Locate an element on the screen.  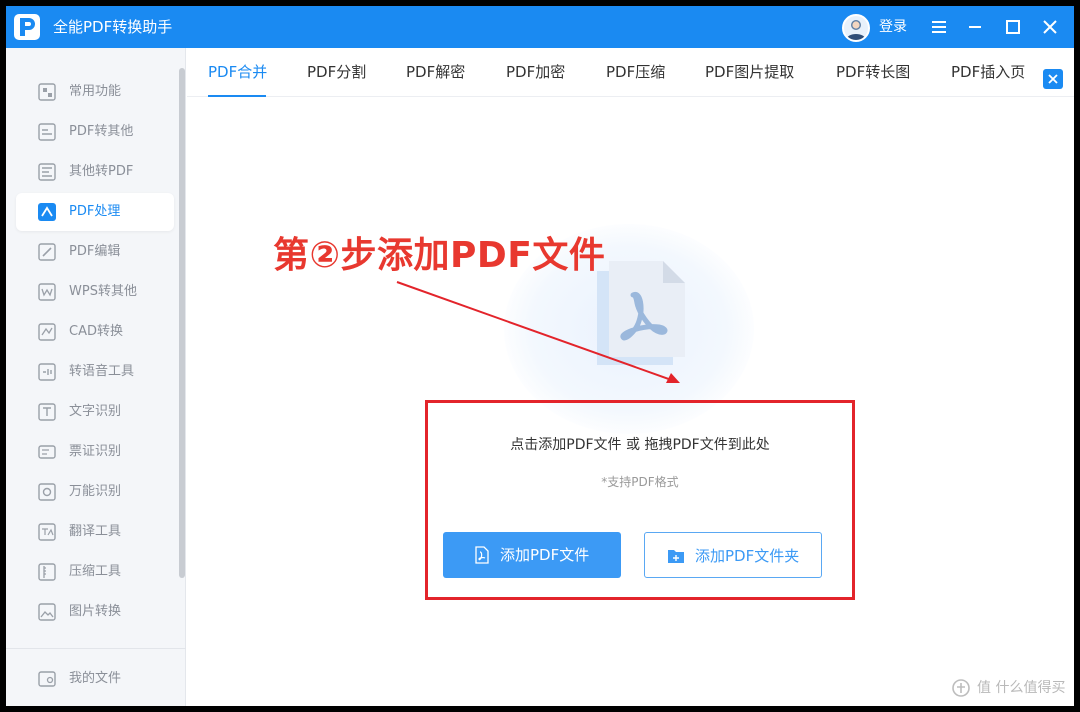
sidebar-item-label: 翻译工具 is located at coordinates (95, 531).